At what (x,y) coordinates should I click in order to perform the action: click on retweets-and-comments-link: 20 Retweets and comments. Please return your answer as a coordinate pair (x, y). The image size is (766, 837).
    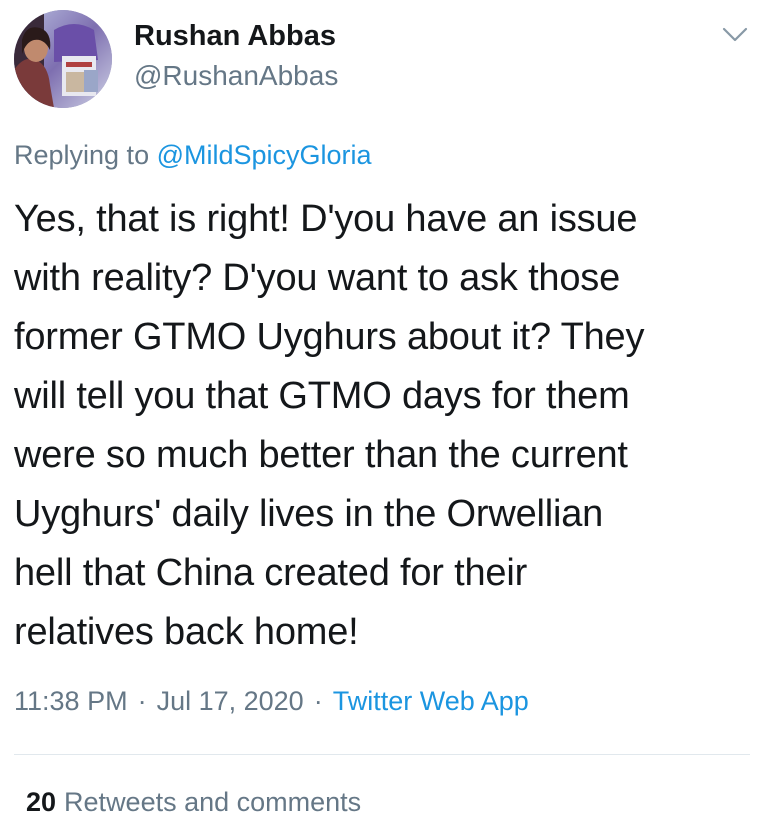
    Looking at the image, I should click on (193, 802).